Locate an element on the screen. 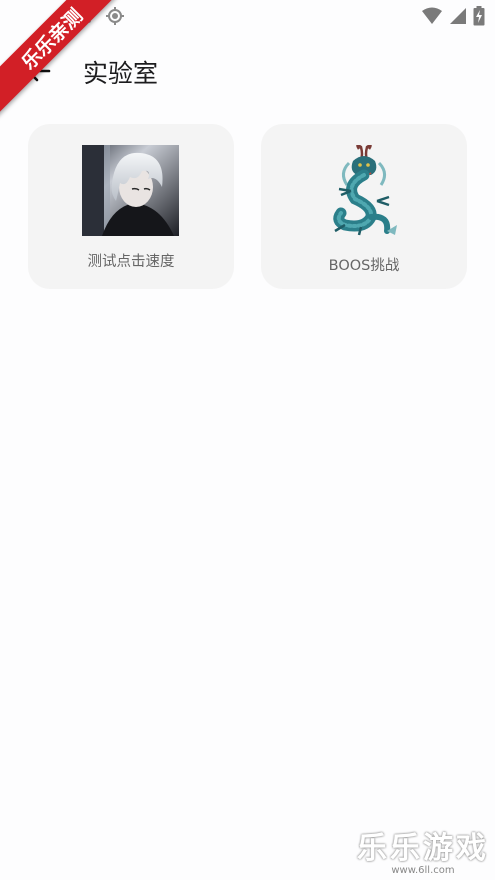 This screenshot has width=495, height=880. app-bar: 实验室 is located at coordinates (247, 72).